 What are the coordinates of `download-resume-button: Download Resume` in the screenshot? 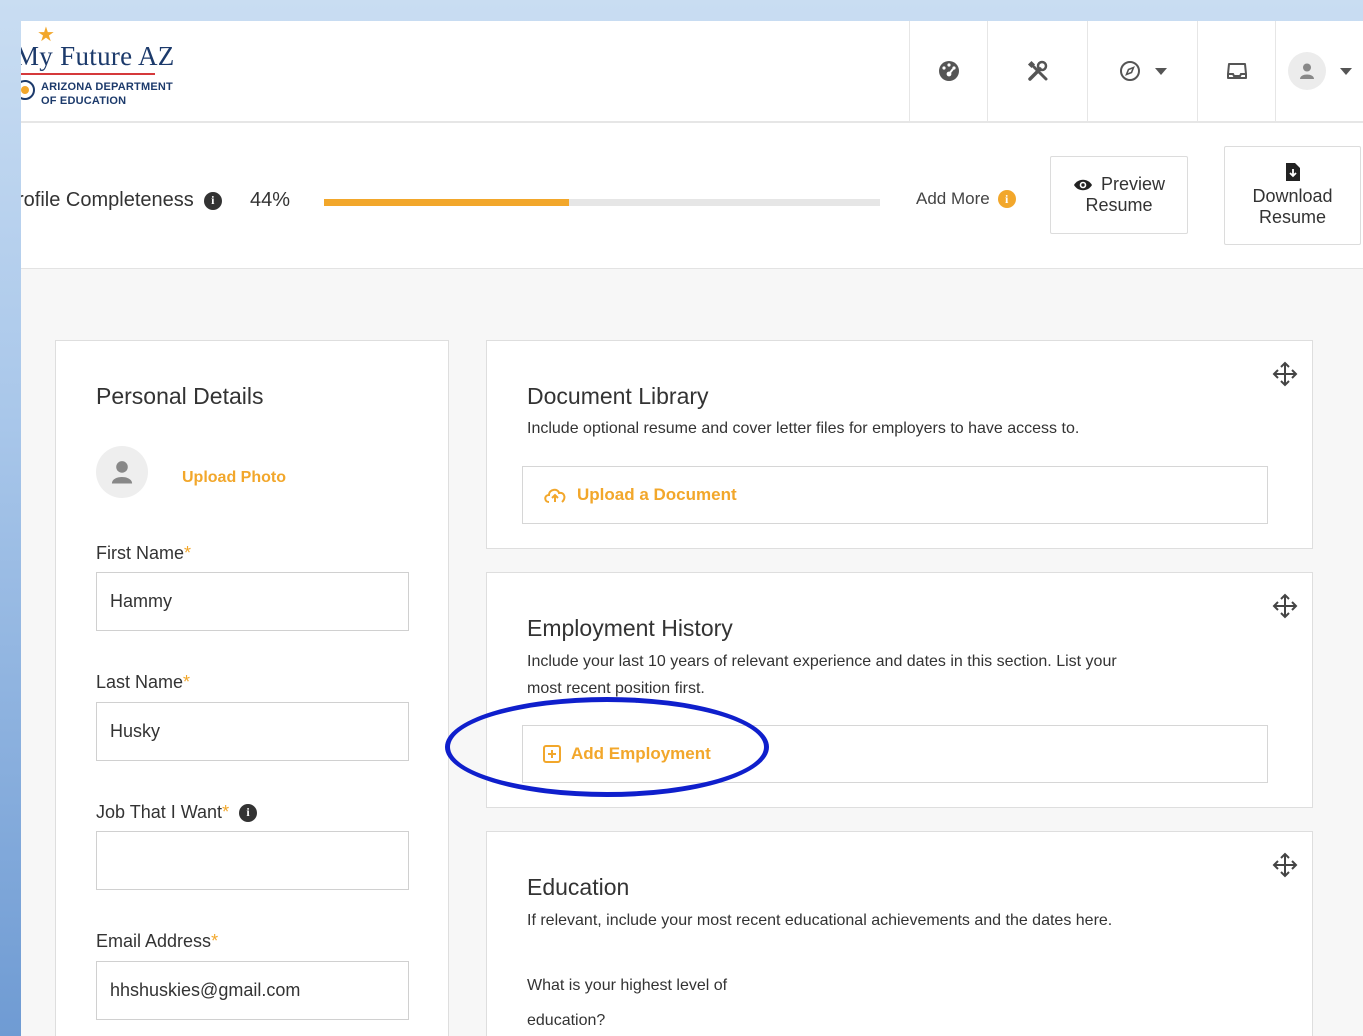 It's located at (1292, 195).